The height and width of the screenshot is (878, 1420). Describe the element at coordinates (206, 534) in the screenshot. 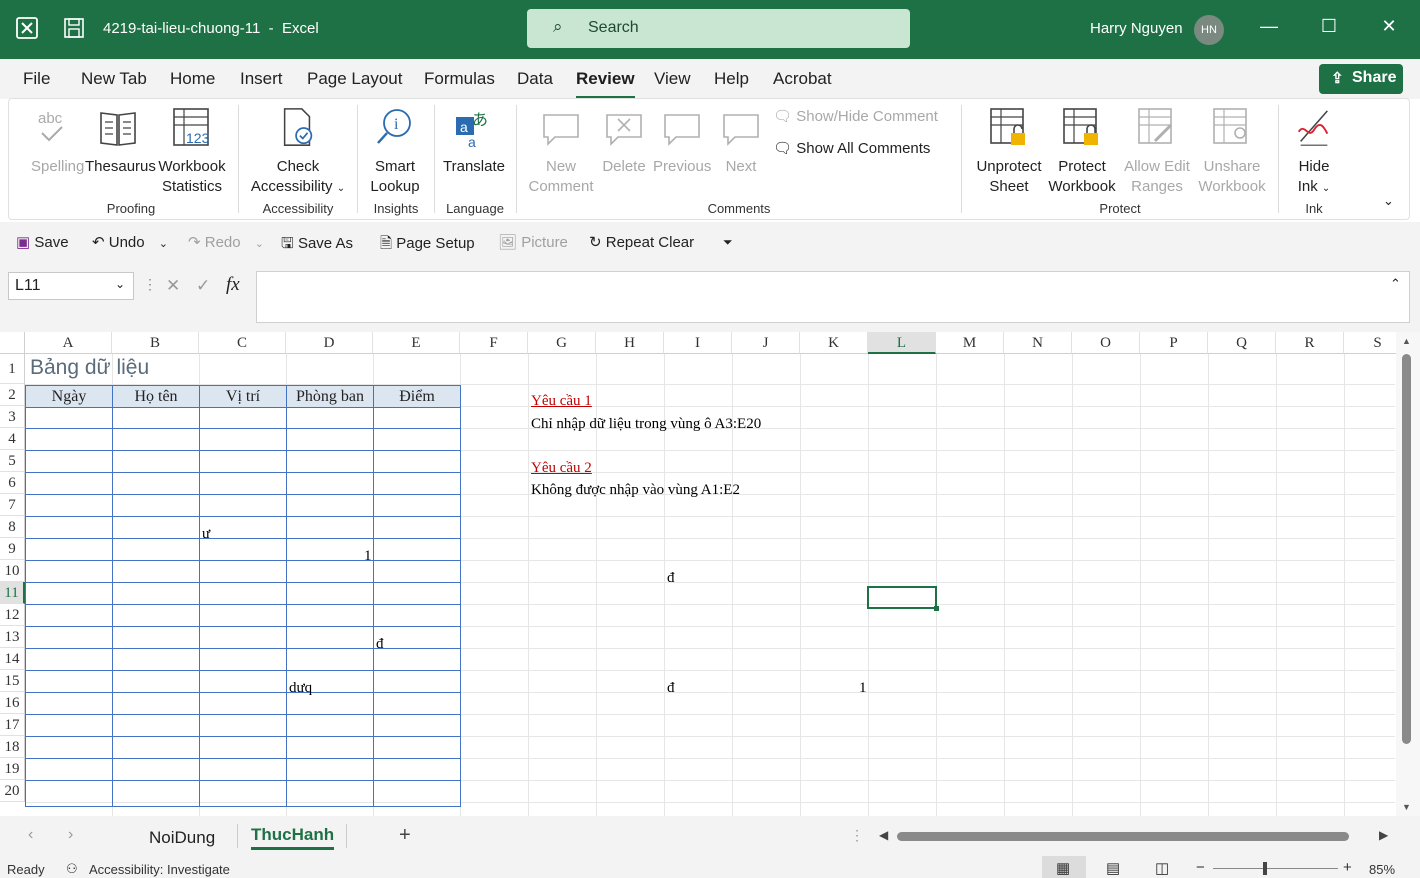

I see `cell-c8: ư` at that location.